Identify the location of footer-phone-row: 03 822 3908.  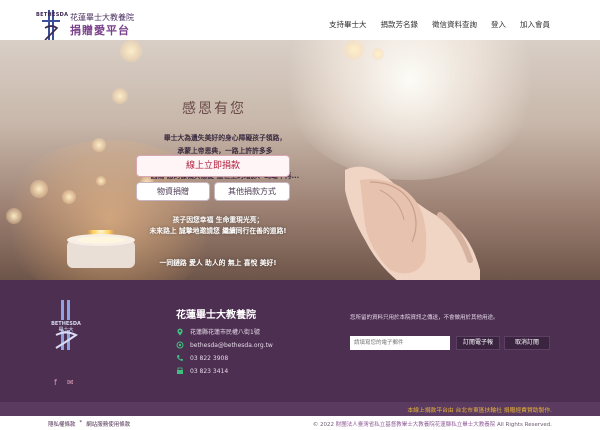
(202, 358).